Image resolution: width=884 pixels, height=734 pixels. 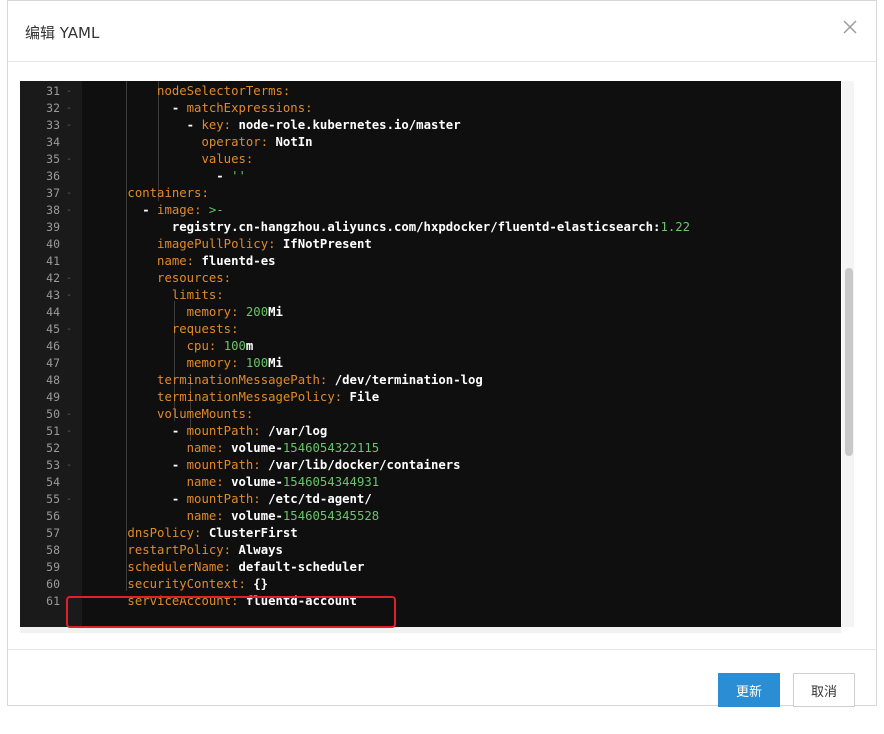 What do you see at coordinates (364, 397) in the screenshot?
I see `code-token: File` at bounding box center [364, 397].